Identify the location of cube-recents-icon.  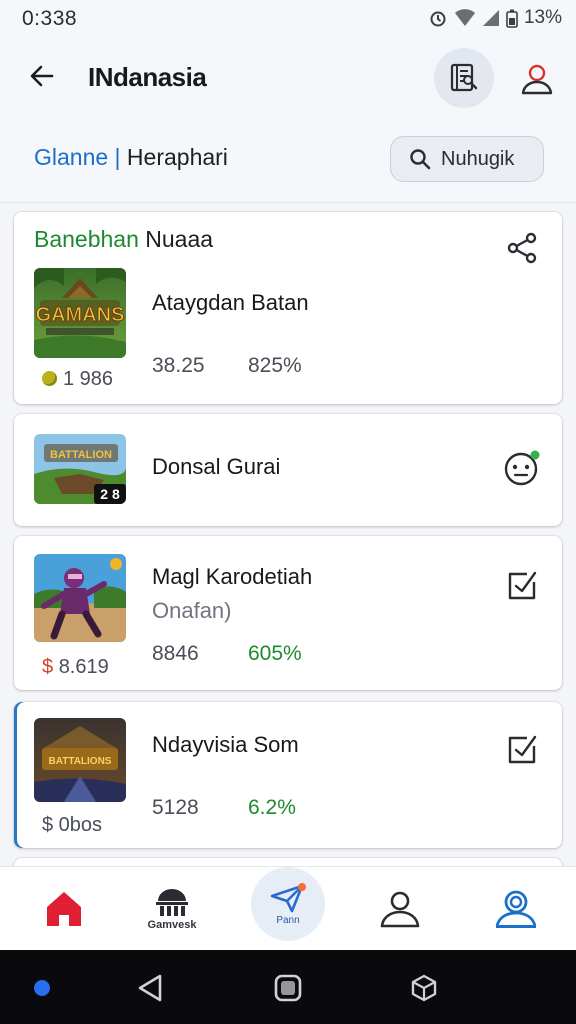
(424, 988).